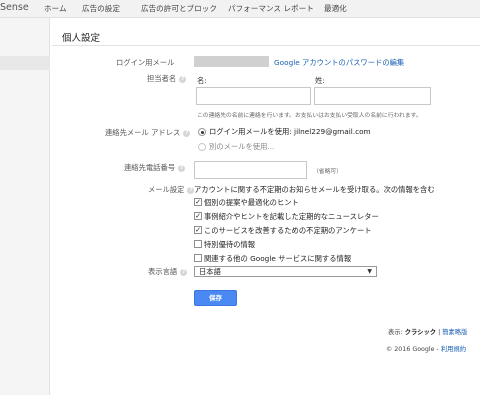 This screenshot has height=395, width=480. I want to click on brand-logo: Sense, so click(14, 7).